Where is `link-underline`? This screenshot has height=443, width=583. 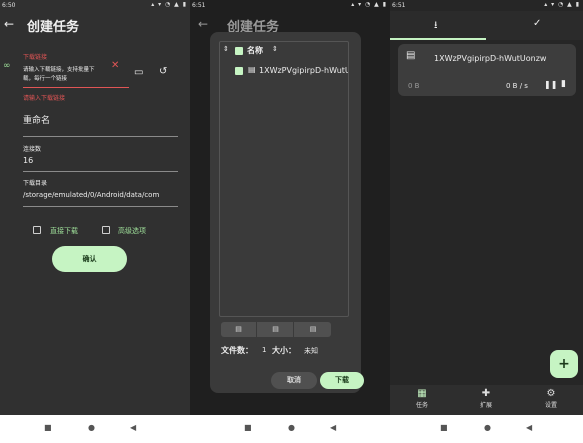 link-underline is located at coordinates (76, 87).